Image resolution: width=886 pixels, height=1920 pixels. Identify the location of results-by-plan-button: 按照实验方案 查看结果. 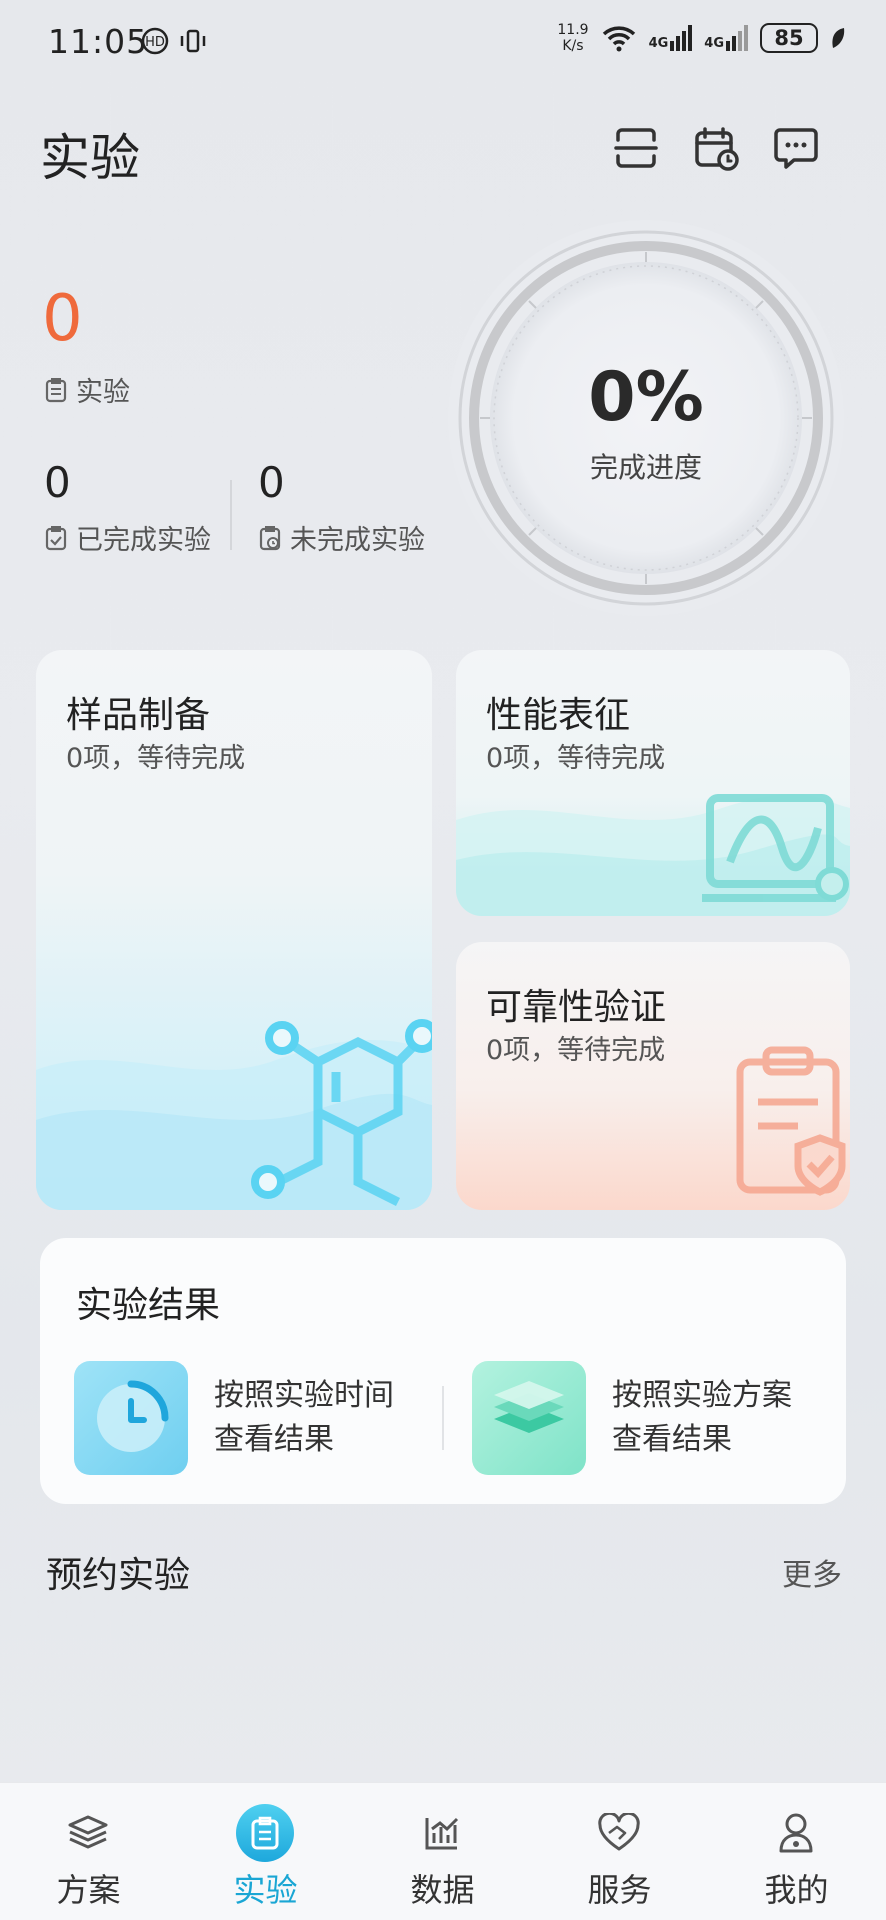
(632, 1418).